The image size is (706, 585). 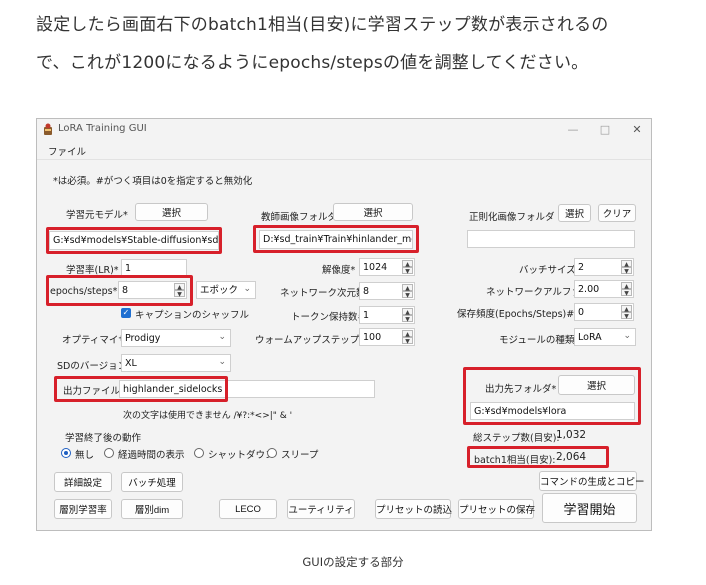 I want to click on advanced-settings-button: 詳細設定, so click(x=83, y=482).